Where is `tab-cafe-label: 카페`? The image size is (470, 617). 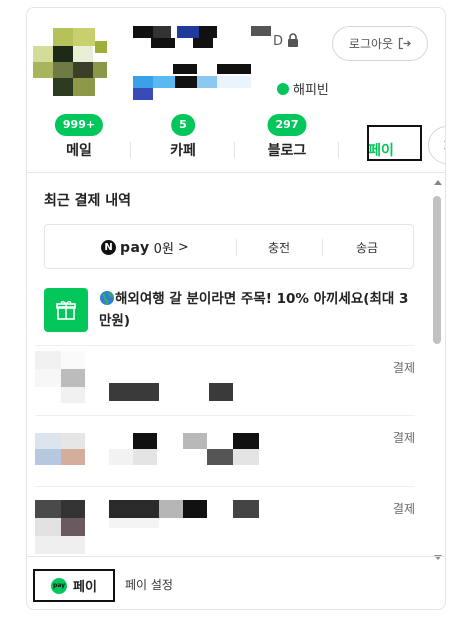
tab-cafe-label: 카페 is located at coordinates (183, 151).